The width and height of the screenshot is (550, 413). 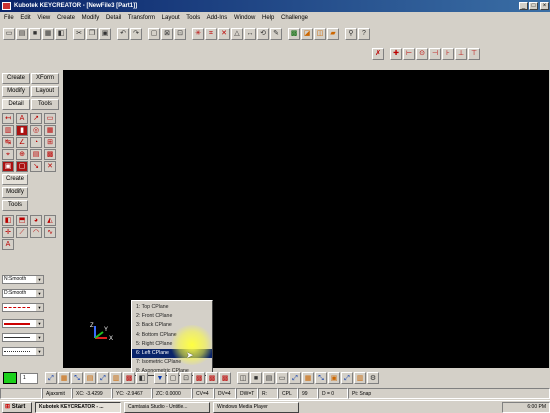 I want to click on zoom-all-icon: ⊡, so click(x=180, y=33).